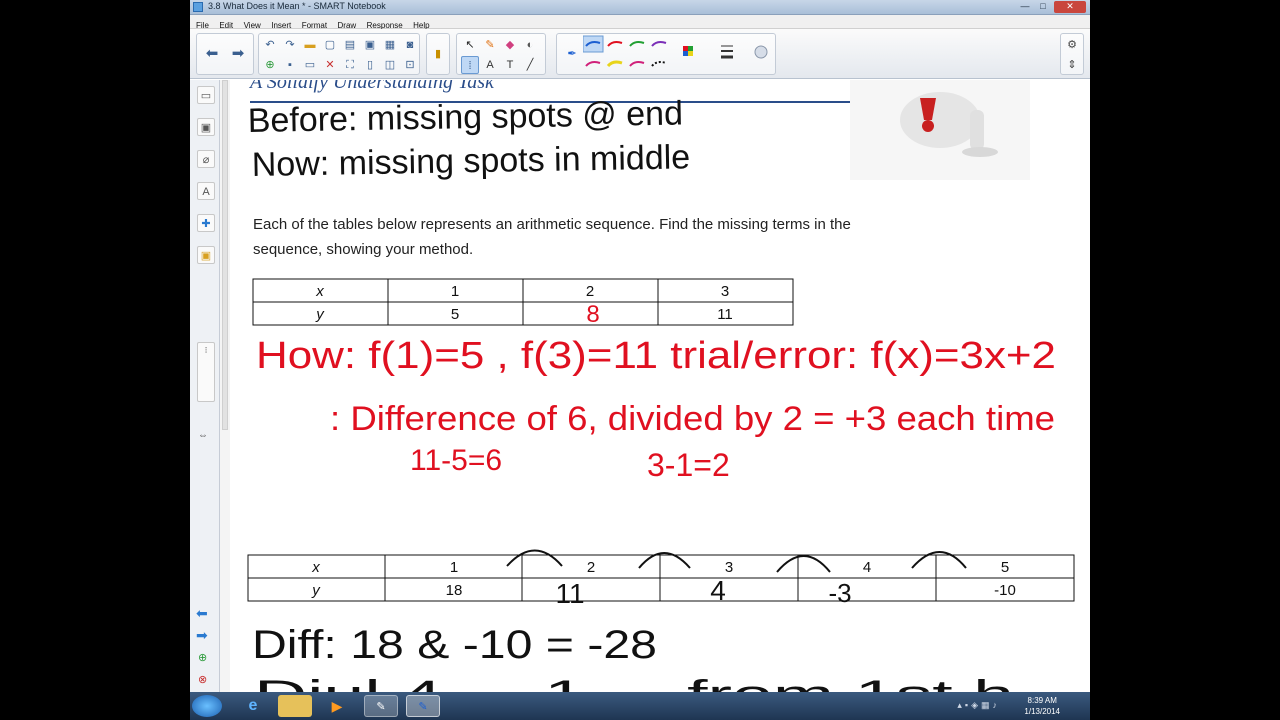 The height and width of the screenshot is (720, 1280). I want to click on lines-icon: ╱, so click(530, 65).